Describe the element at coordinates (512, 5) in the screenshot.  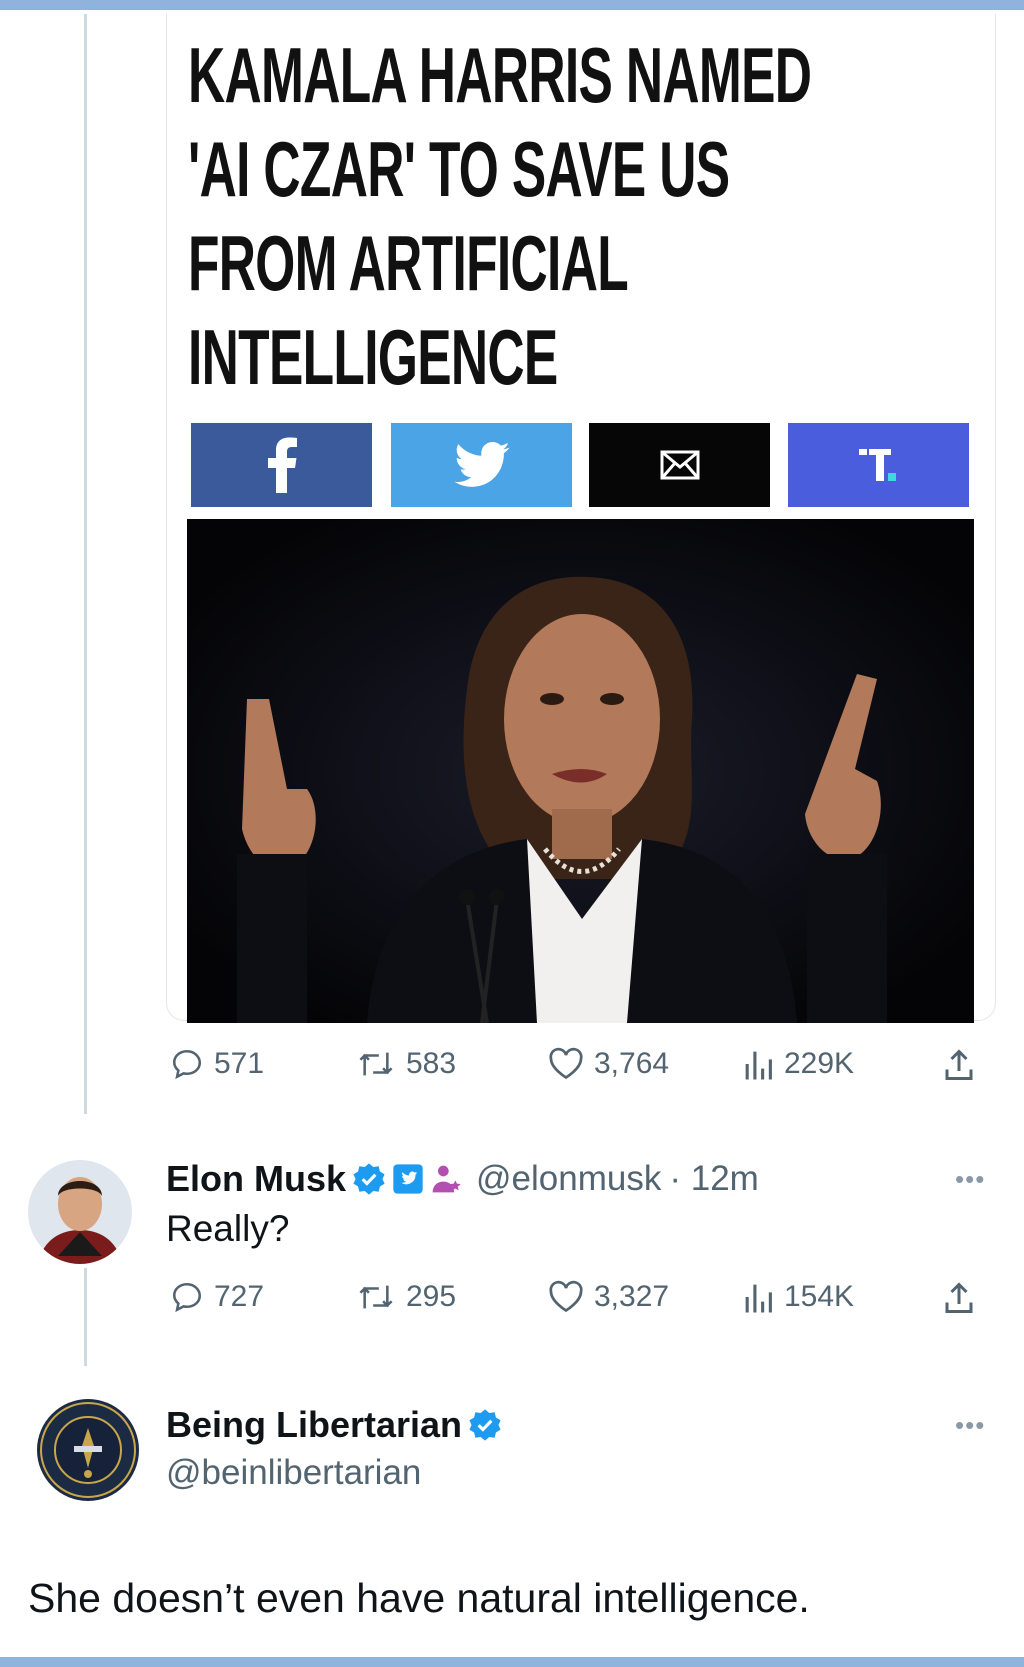
I see `top-border` at that location.